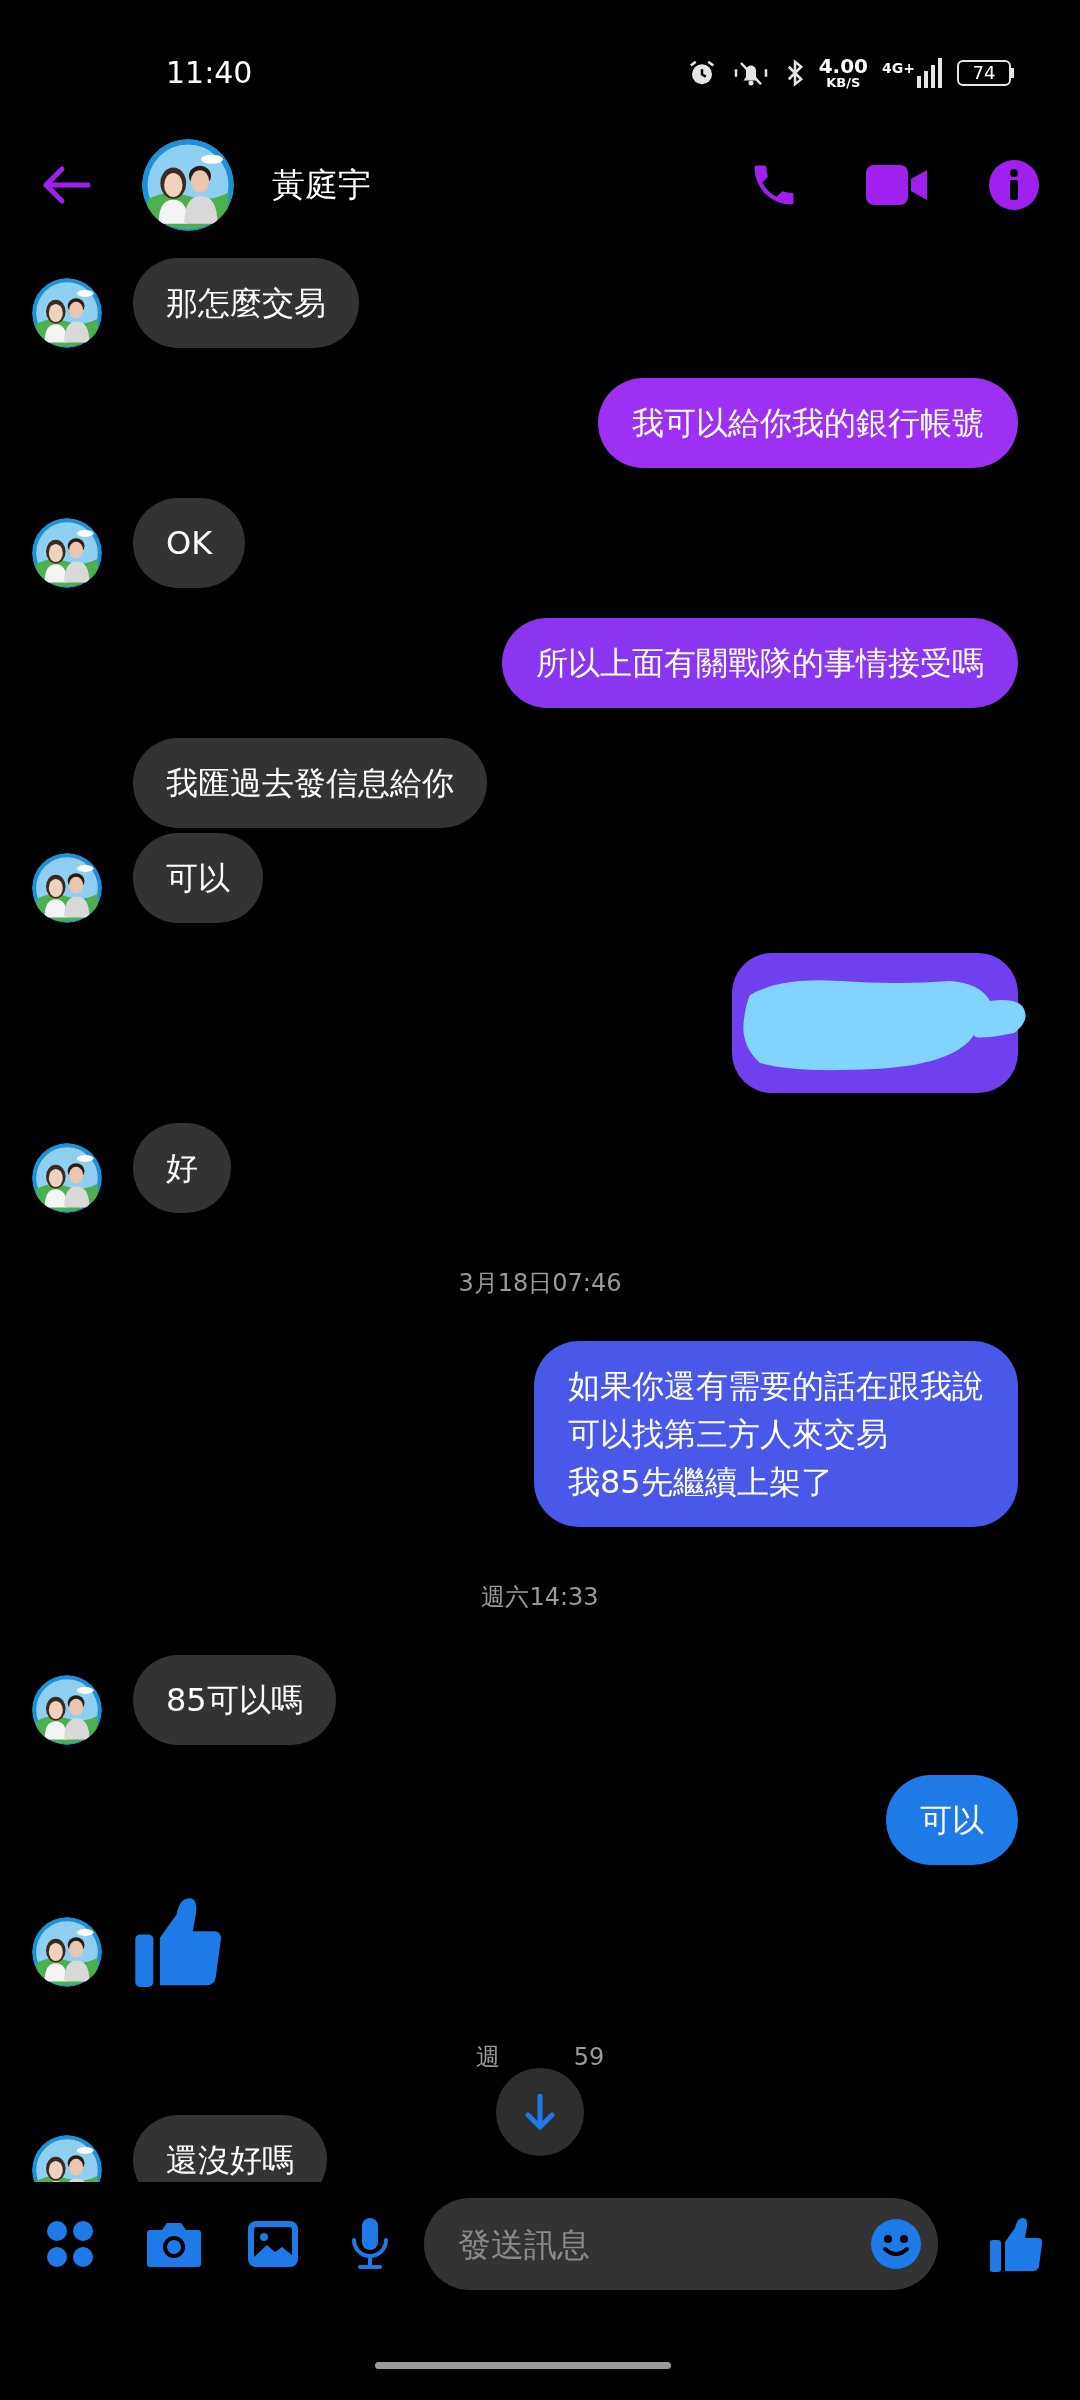 Image resolution: width=1080 pixels, height=2400 pixels. What do you see at coordinates (930, 72) in the screenshot?
I see `signal-icon` at bounding box center [930, 72].